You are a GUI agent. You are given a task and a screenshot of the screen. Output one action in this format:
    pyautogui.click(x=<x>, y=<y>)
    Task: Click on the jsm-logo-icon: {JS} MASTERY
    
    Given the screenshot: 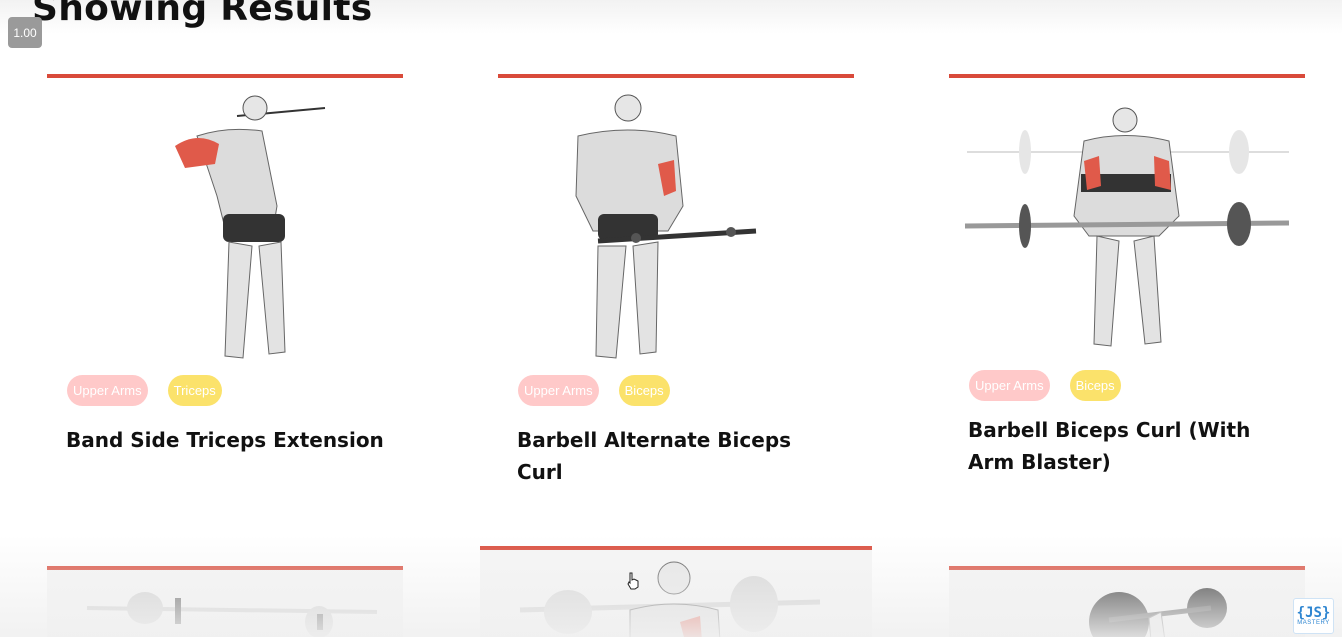 What is the action you would take?
    pyautogui.click(x=1313, y=616)
    